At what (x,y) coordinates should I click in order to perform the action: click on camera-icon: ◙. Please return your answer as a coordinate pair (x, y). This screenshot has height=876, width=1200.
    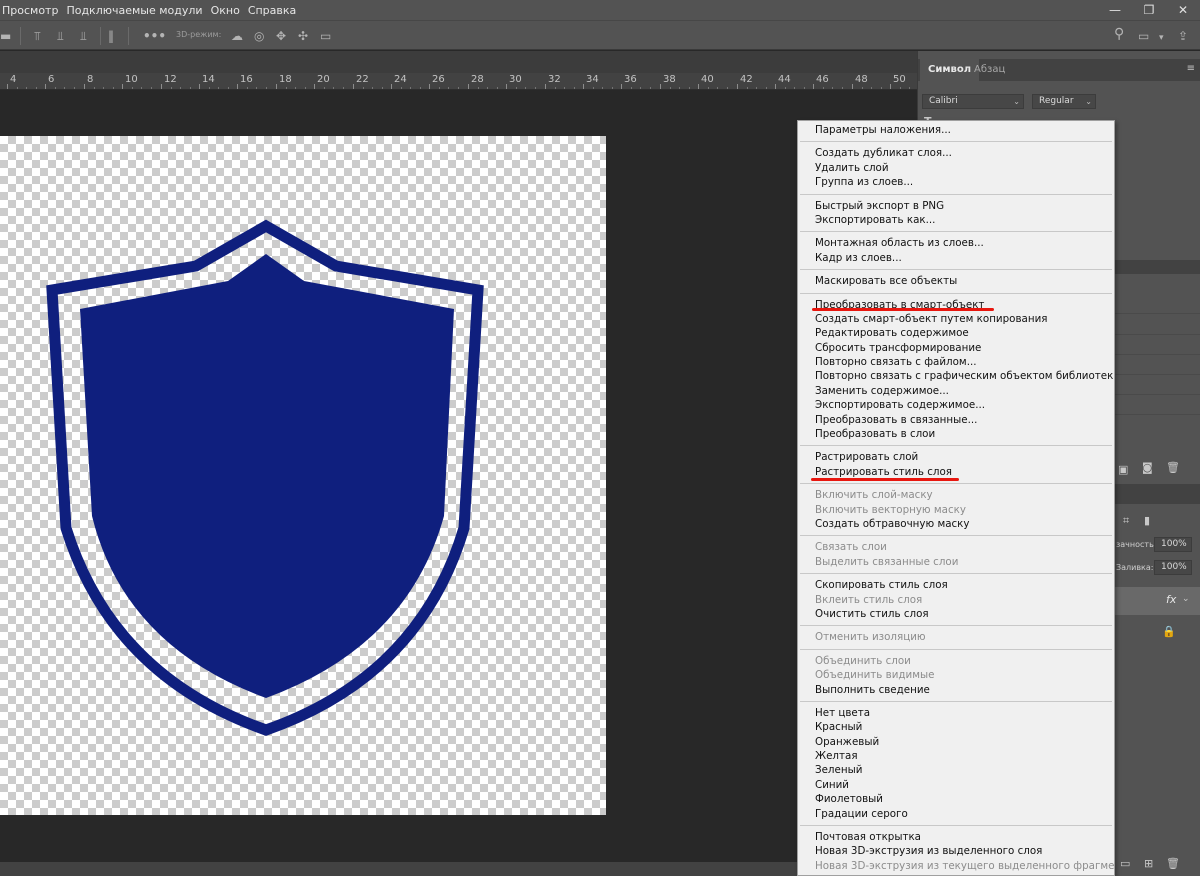
    Looking at the image, I should click on (1147, 467).